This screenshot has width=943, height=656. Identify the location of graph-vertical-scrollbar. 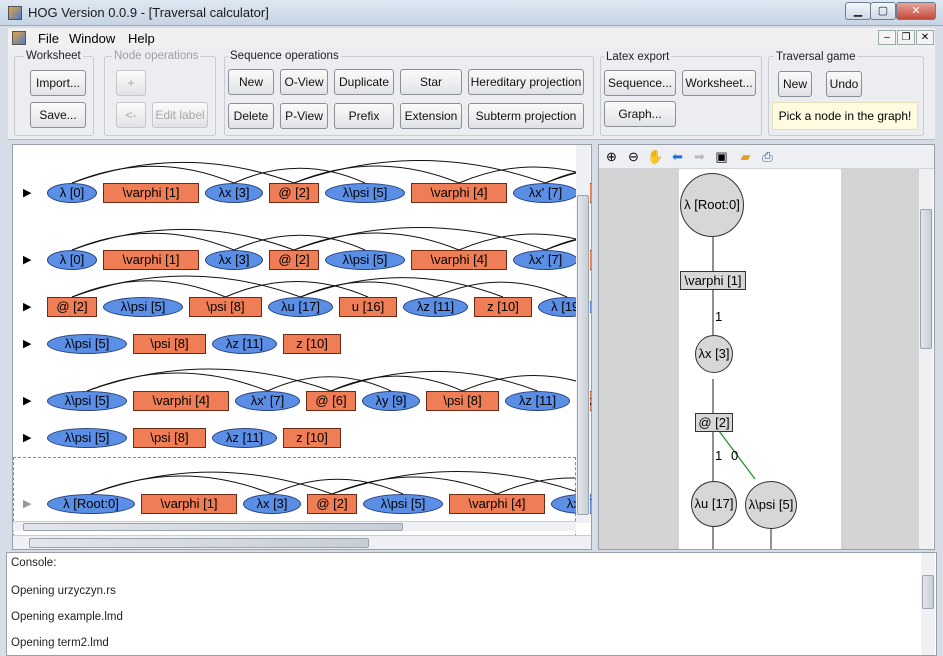
(926, 359).